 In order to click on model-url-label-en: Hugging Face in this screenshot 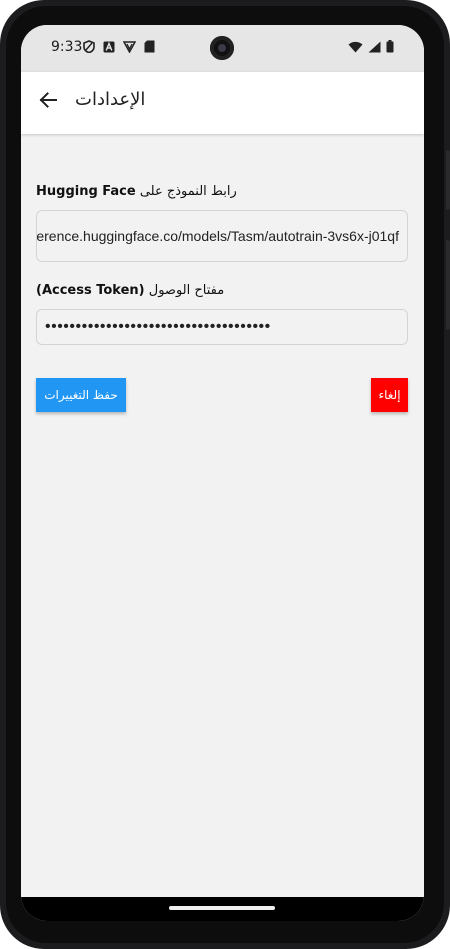, I will do `click(86, 191)`.